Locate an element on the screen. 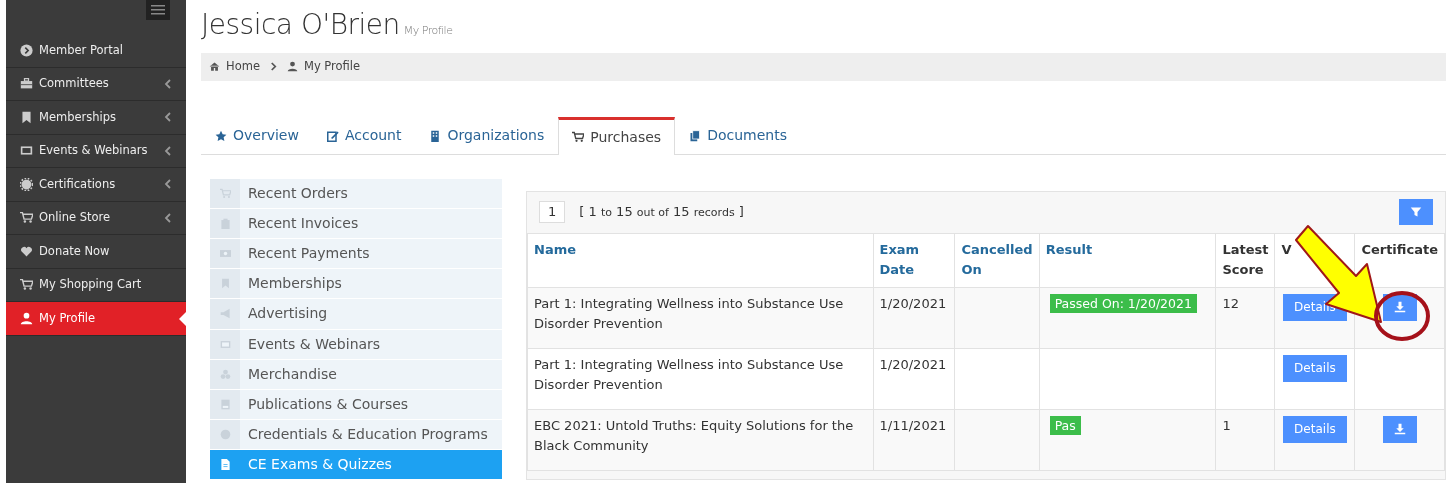 The width and height of the screenshot is (1449, 483). table-cell: 1/11/2021 is located at coordinates (914, 440).